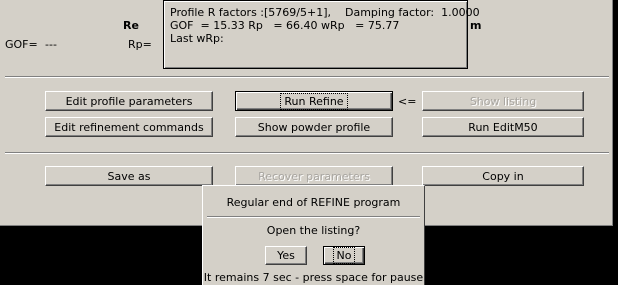 Image resolution: width=618 pixels, height=285 pixels. I want to click on window-title-left: Re, so click(131, 25).